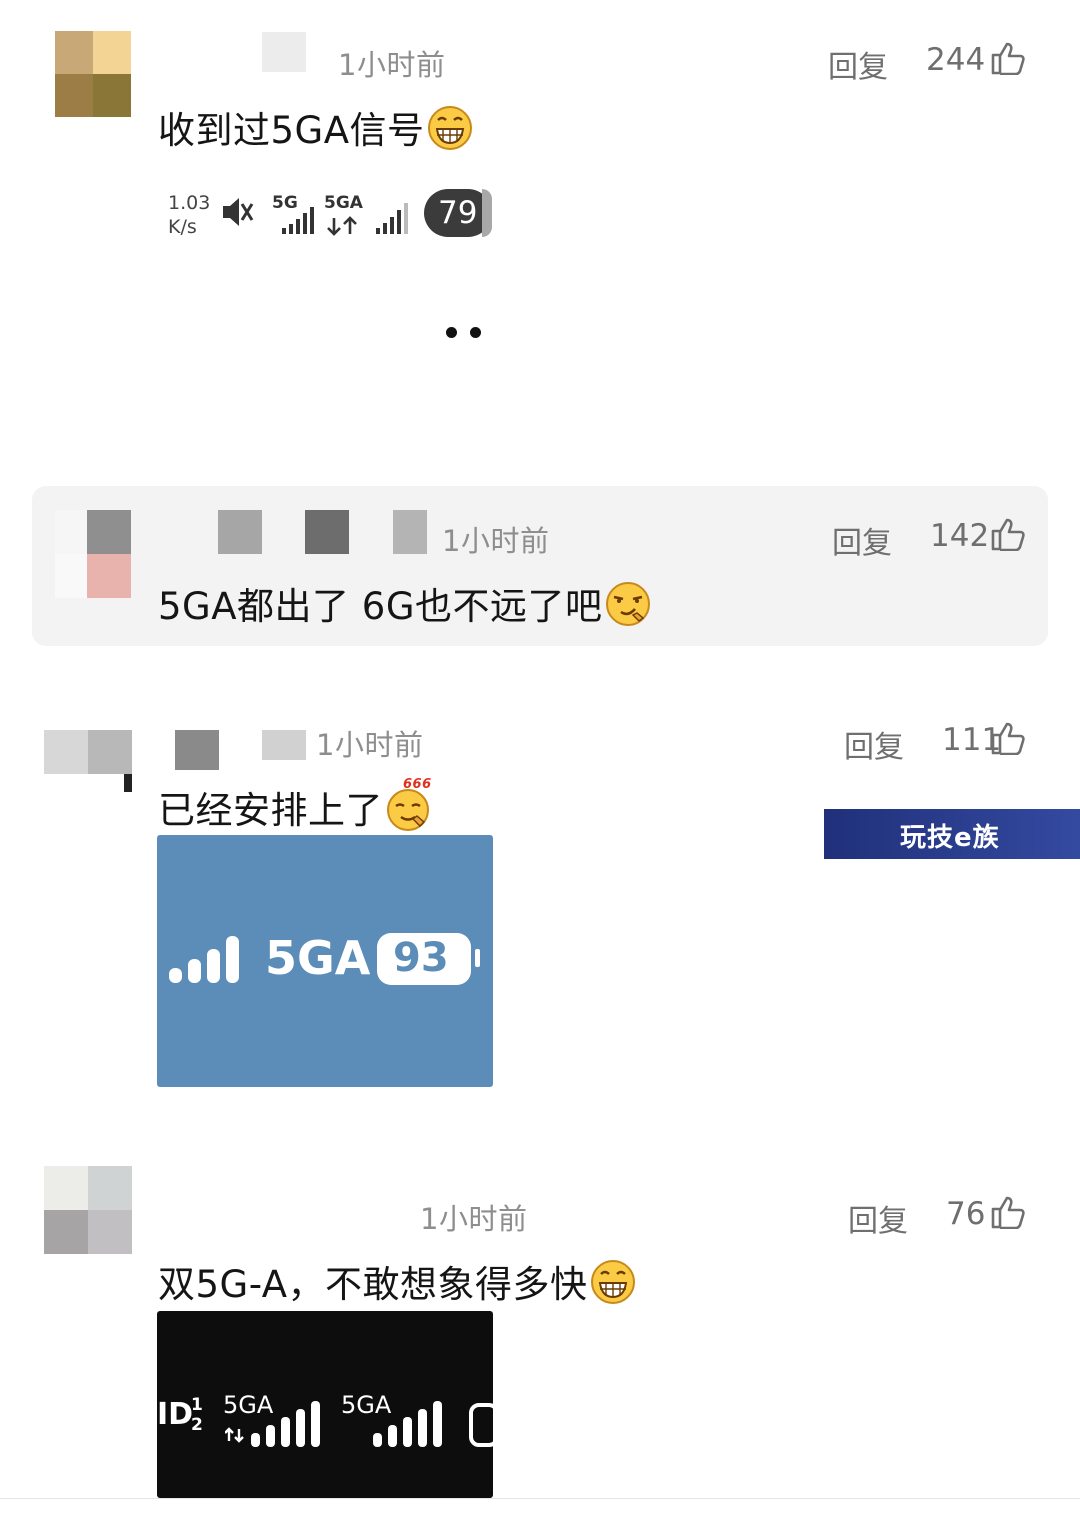 The height and width of the screenshot is (1516, 1080). I want to click on like-count: 244, so click(956, 60).